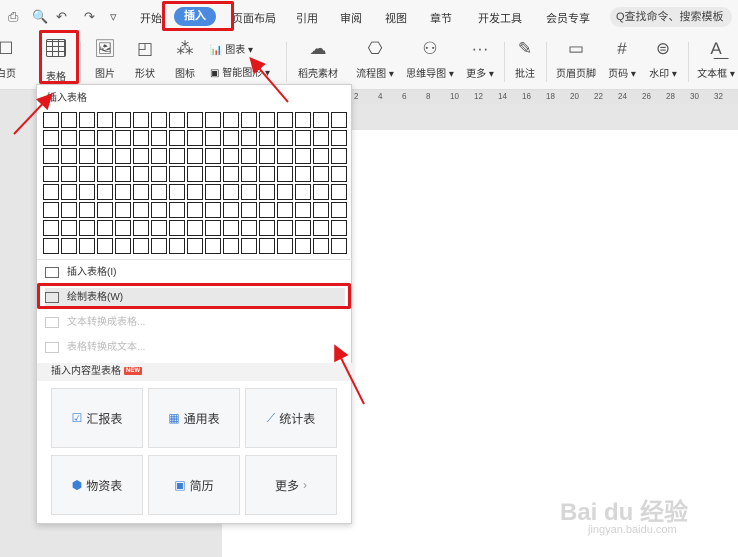  What do you see at coordinates (351, 18) in the screenshot?
I see `tab-review: 审阅` at bounding box center [351, 18].